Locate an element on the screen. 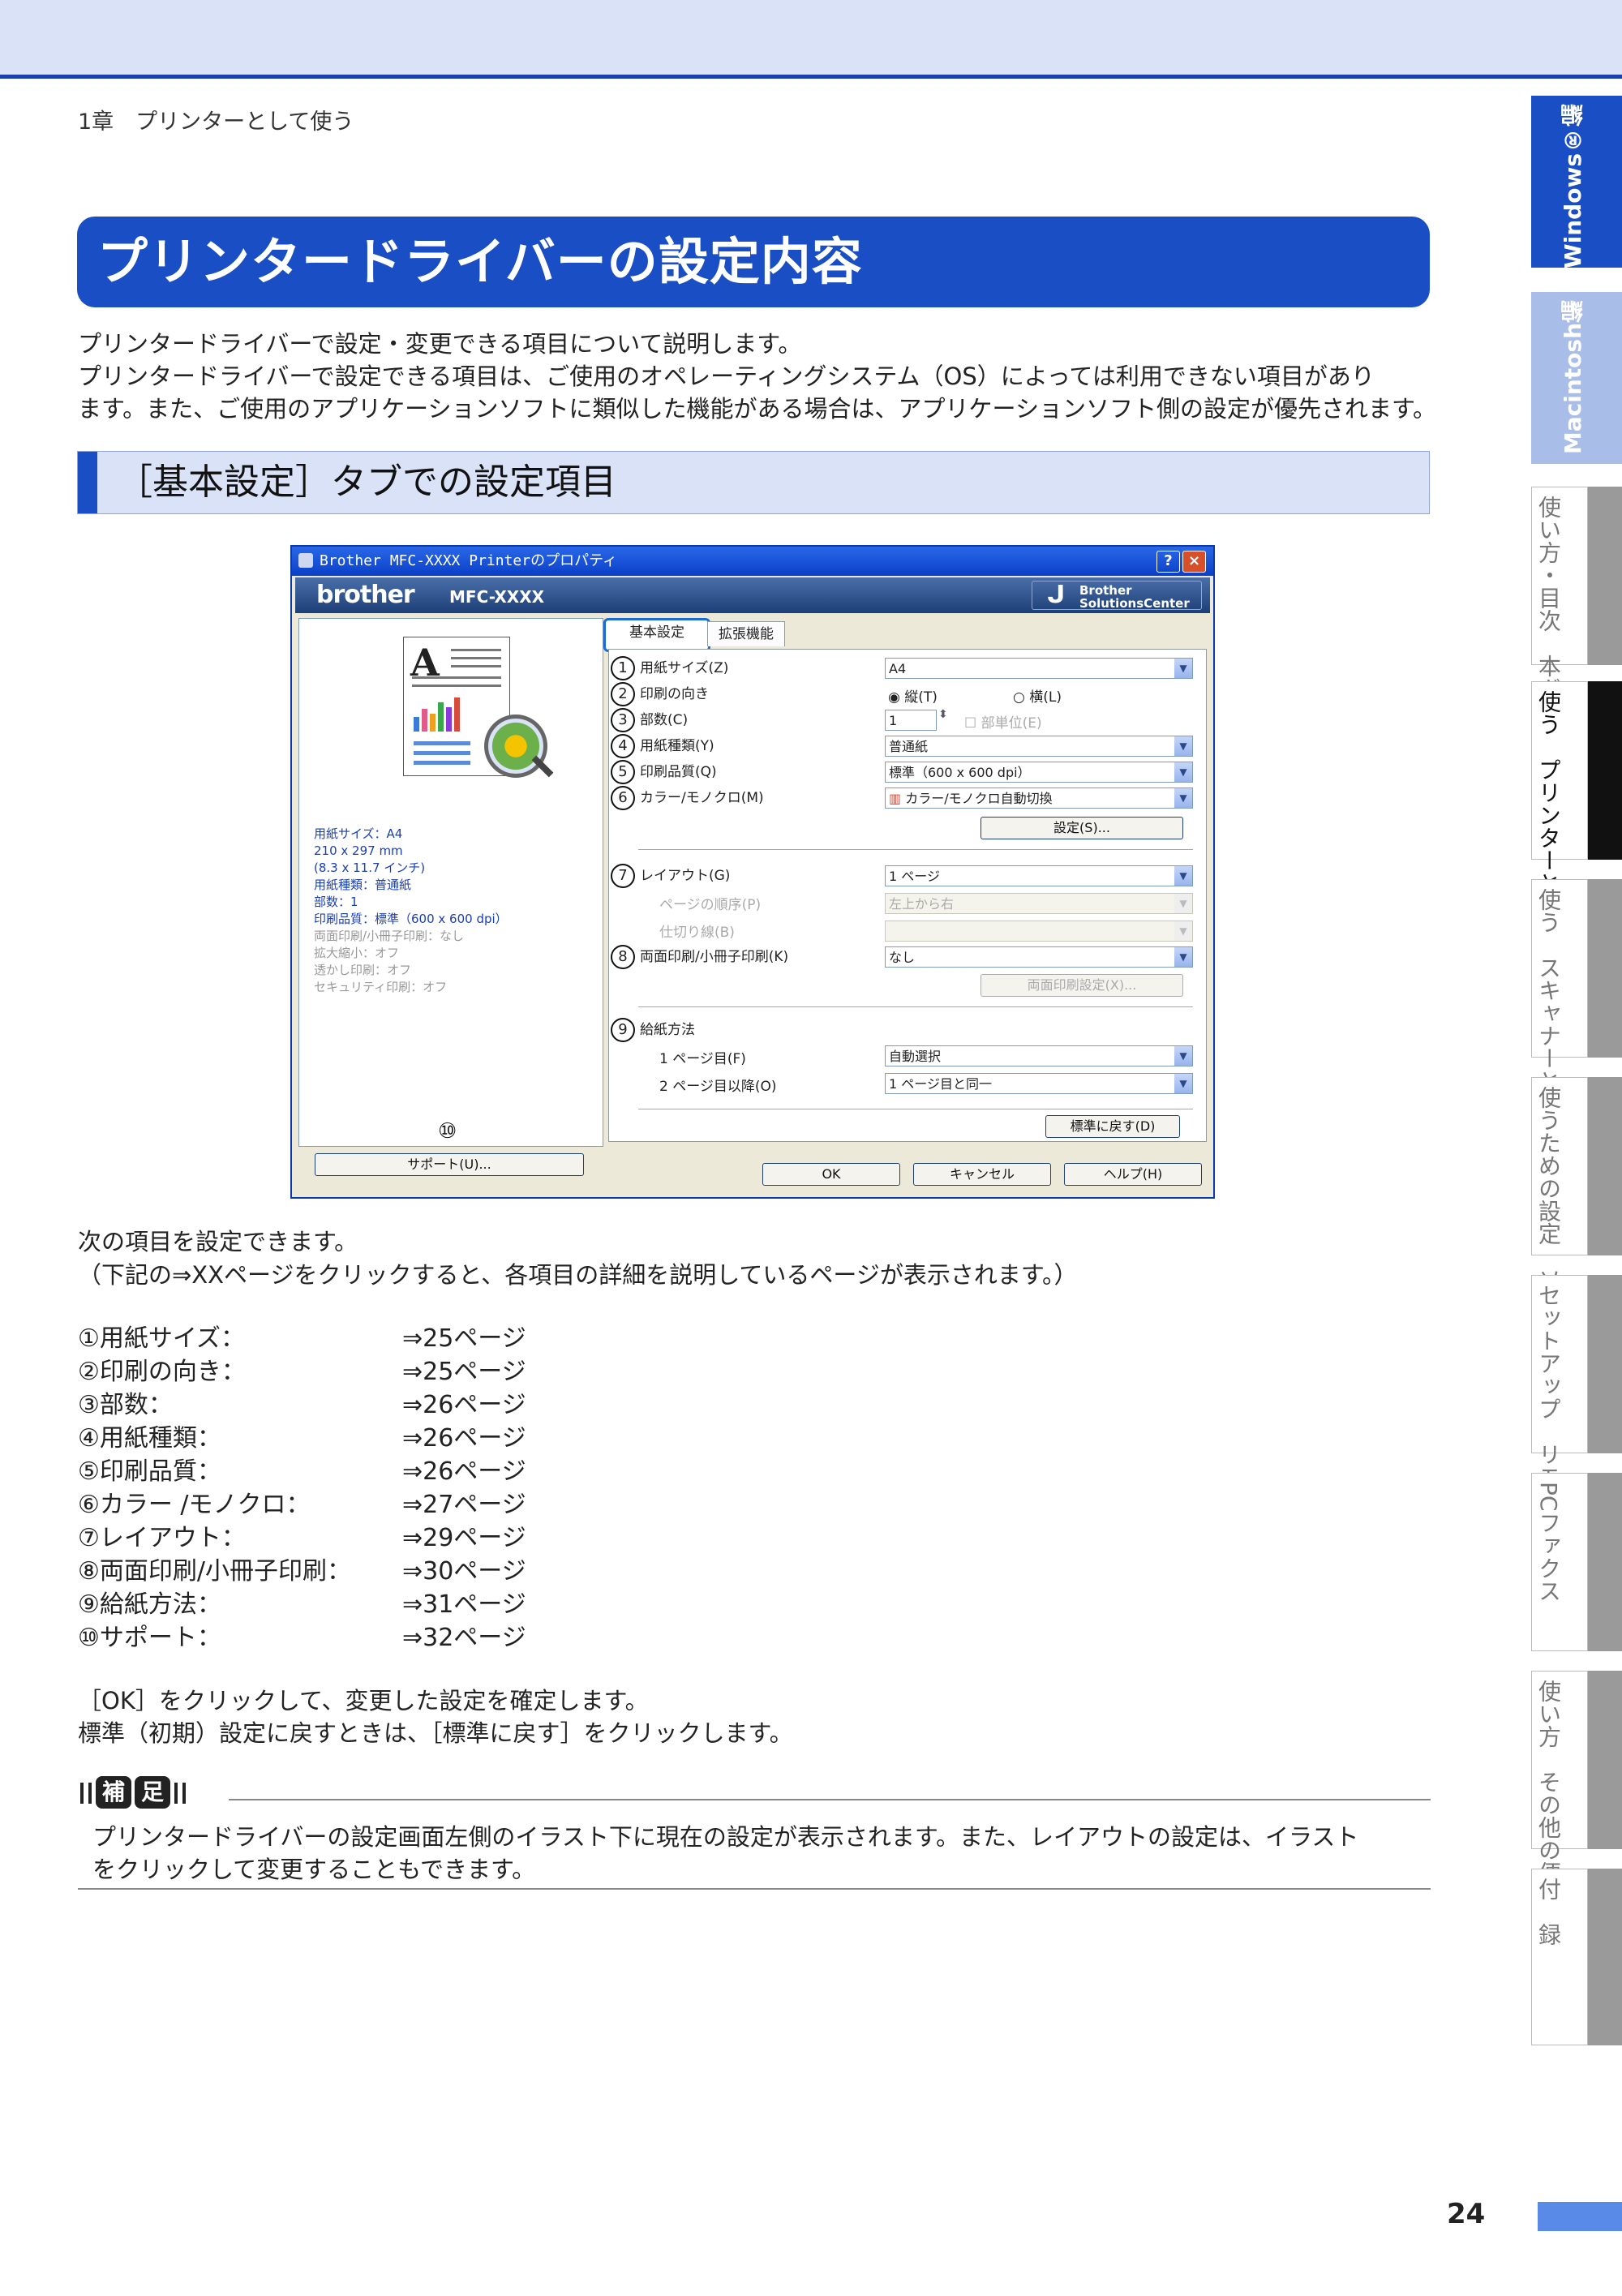 The width and height of the screenshot is (1622, 2296). setting-line: 拡大縮小：オフ is located at coordinates (357, 953).